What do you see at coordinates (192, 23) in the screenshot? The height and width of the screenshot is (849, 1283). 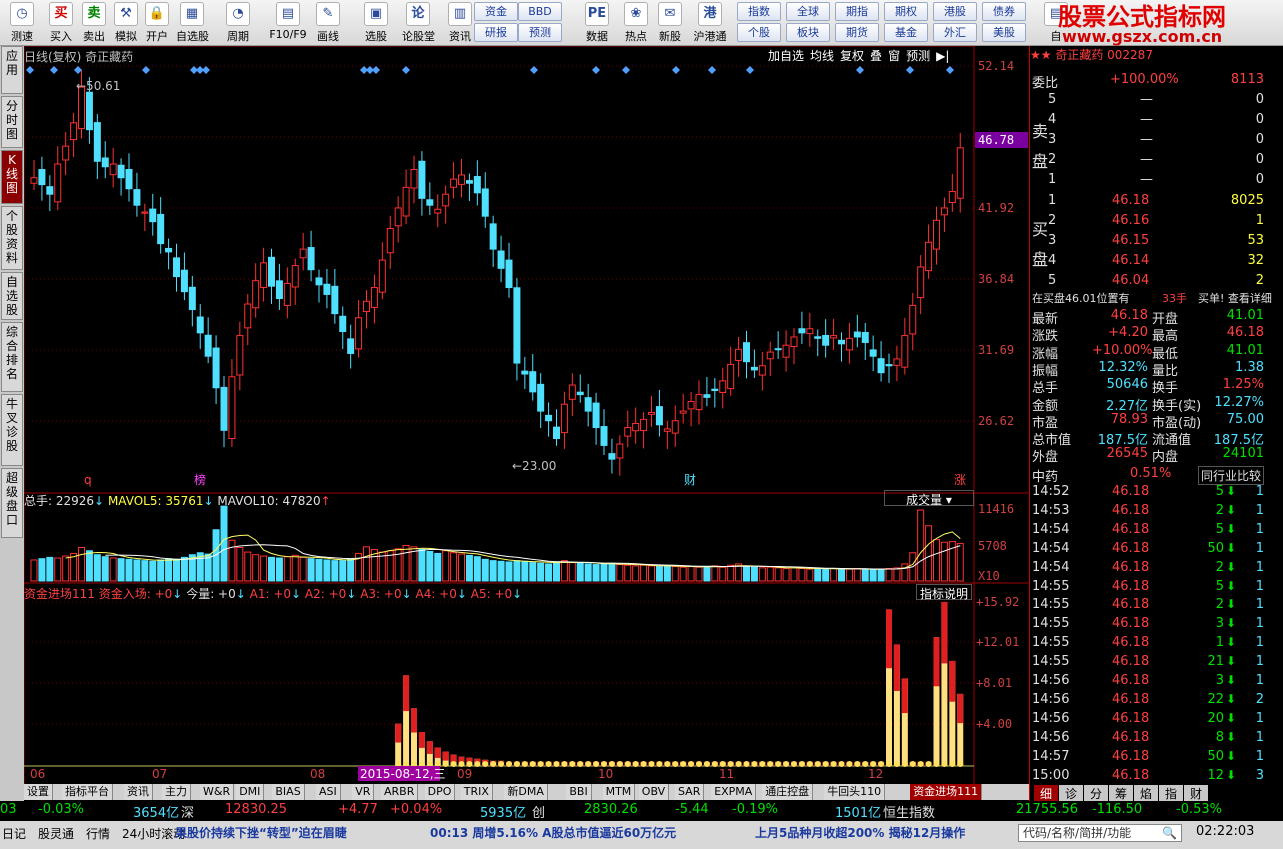 I see `toolbar-button-grid: ▦ 自选股` at bounding box center [192, 23].